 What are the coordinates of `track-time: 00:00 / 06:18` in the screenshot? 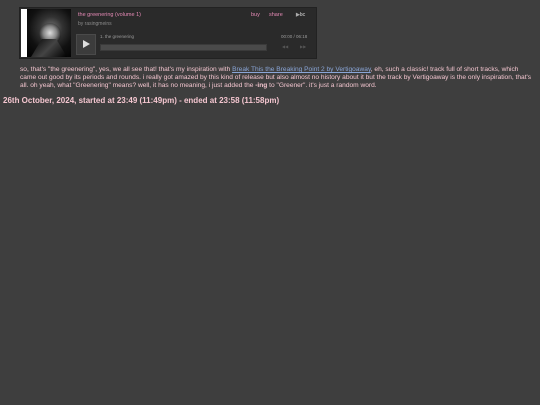 It's located at (294, 36).